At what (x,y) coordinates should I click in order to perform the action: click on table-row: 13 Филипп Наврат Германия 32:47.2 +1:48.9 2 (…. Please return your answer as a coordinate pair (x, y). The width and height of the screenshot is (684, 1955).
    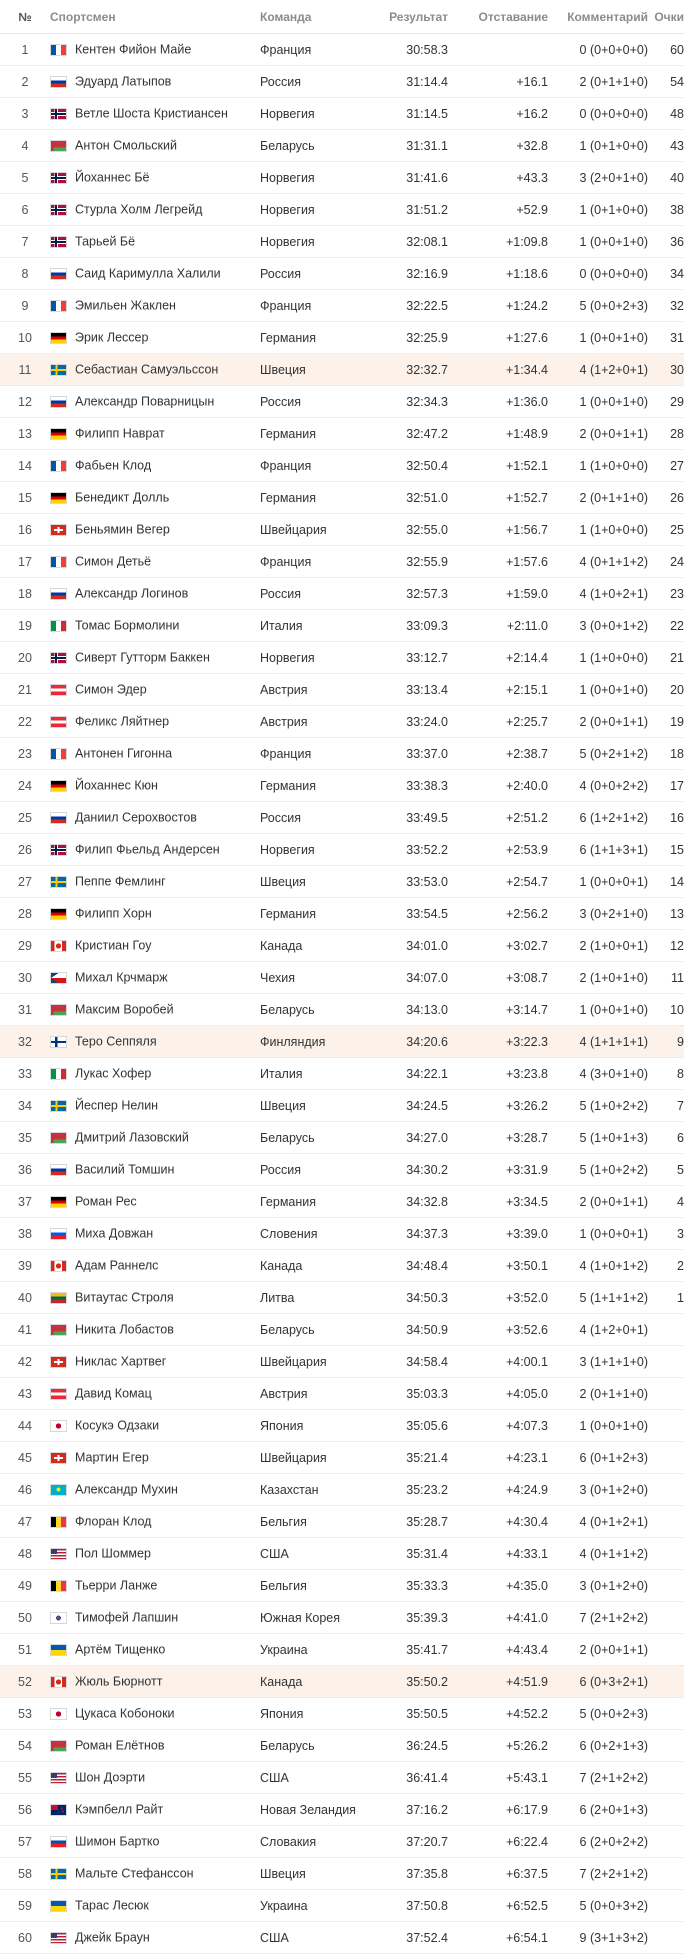
    Looking at the image, I should click on (342, 433).